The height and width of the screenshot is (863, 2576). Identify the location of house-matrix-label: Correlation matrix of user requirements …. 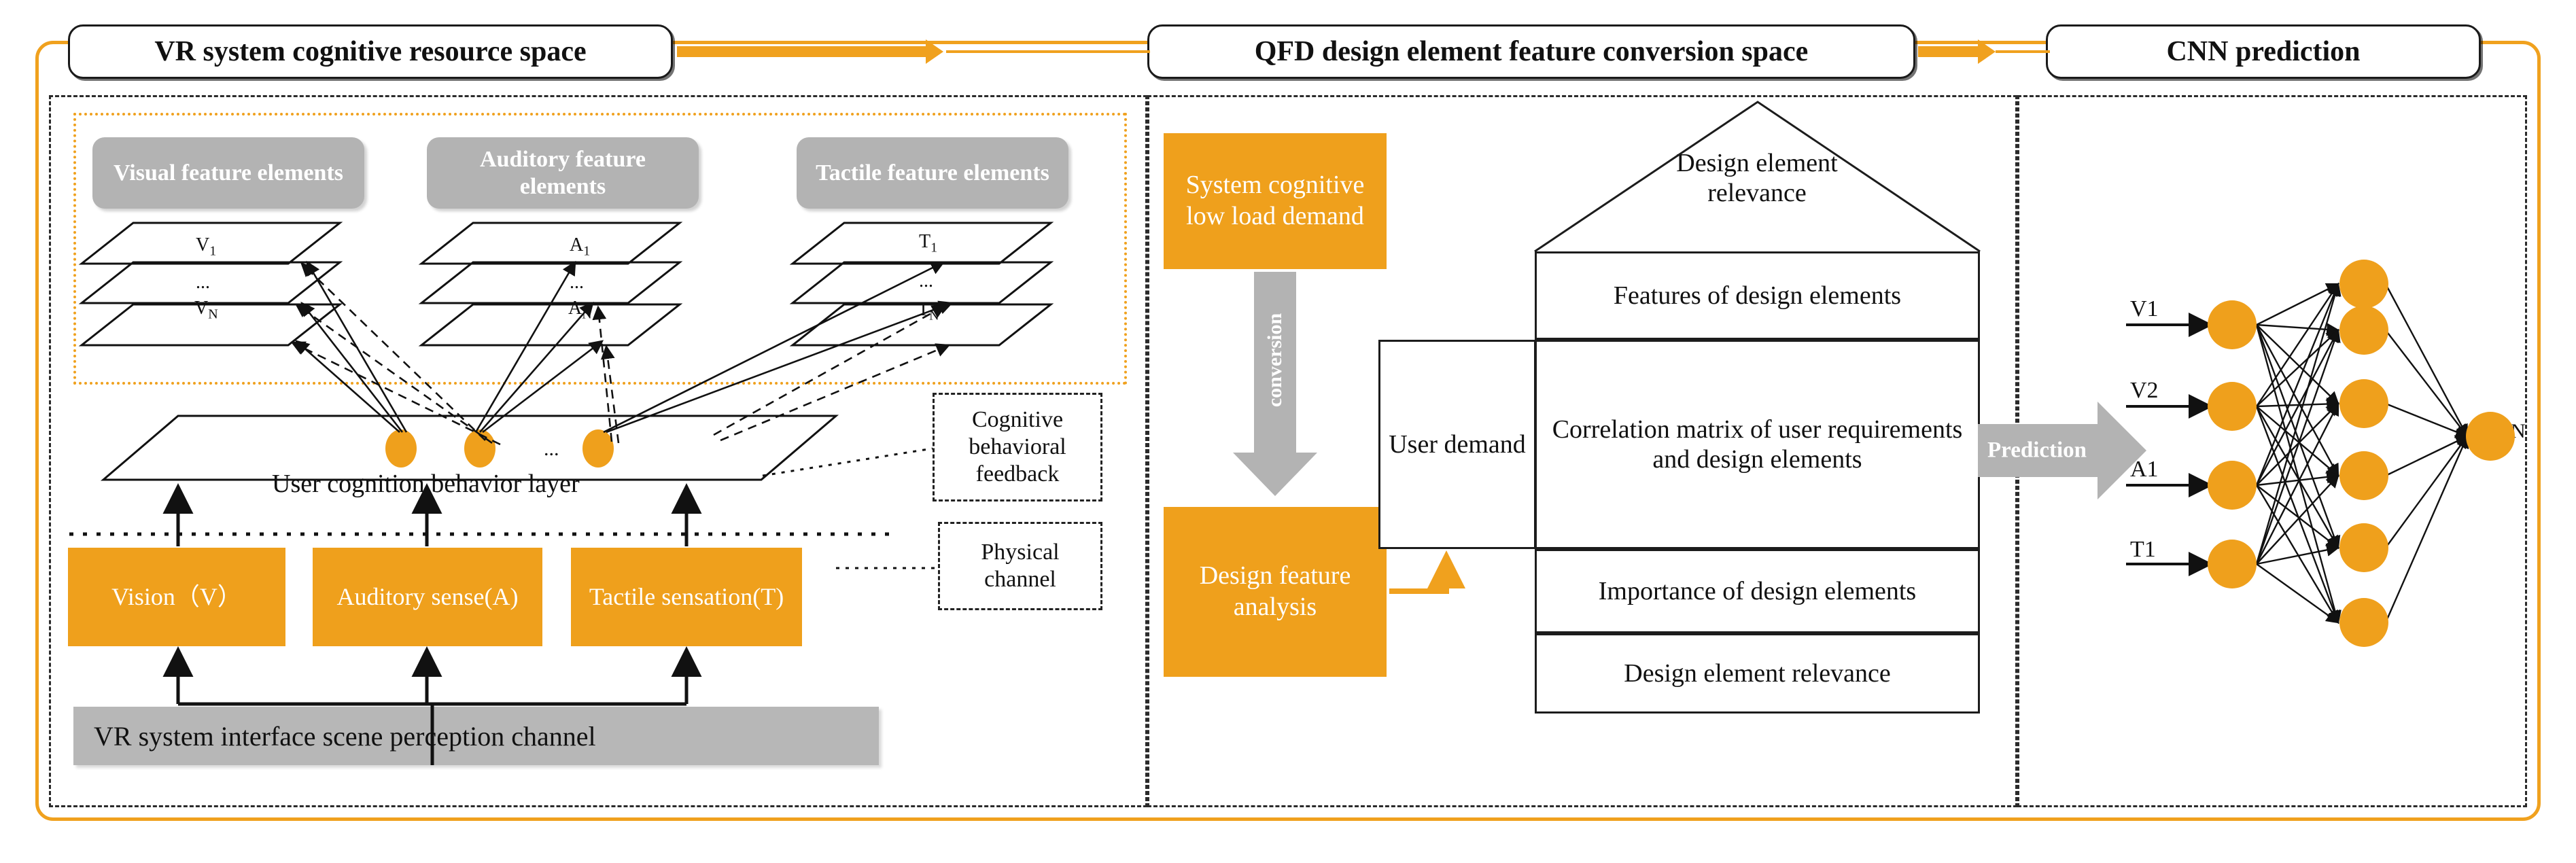
(1757, 444).